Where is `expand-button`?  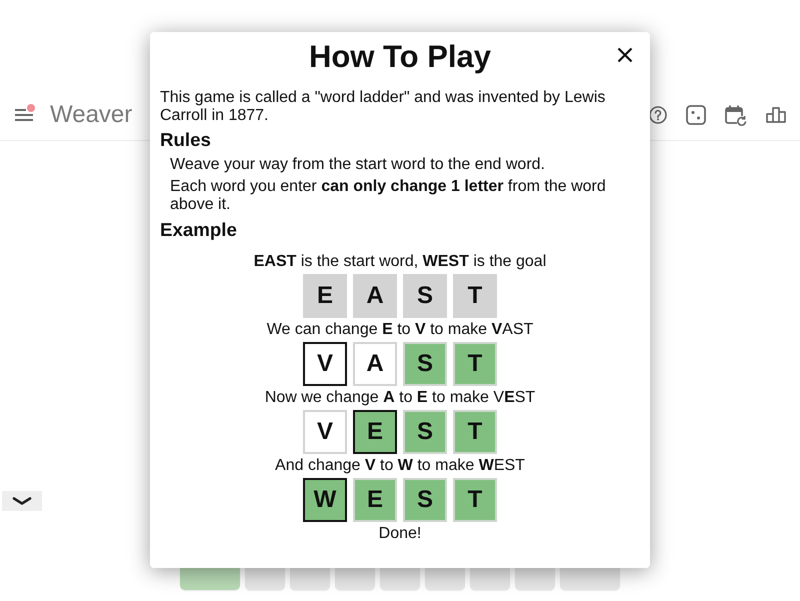 expand-button is located at coordinates (22, 501).